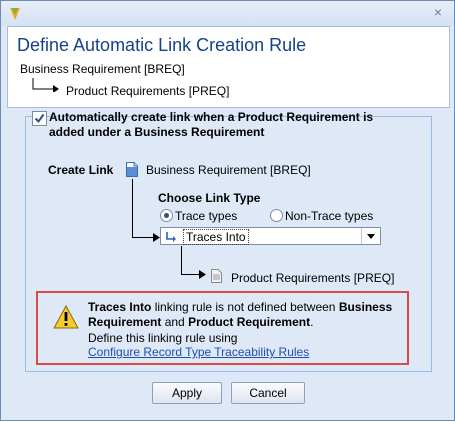 This screenshot has width=455, height=422. Describe the element at coordinates (120, 307) in the screenshot. I see `warning-rule-name: Traces Into` at that location.